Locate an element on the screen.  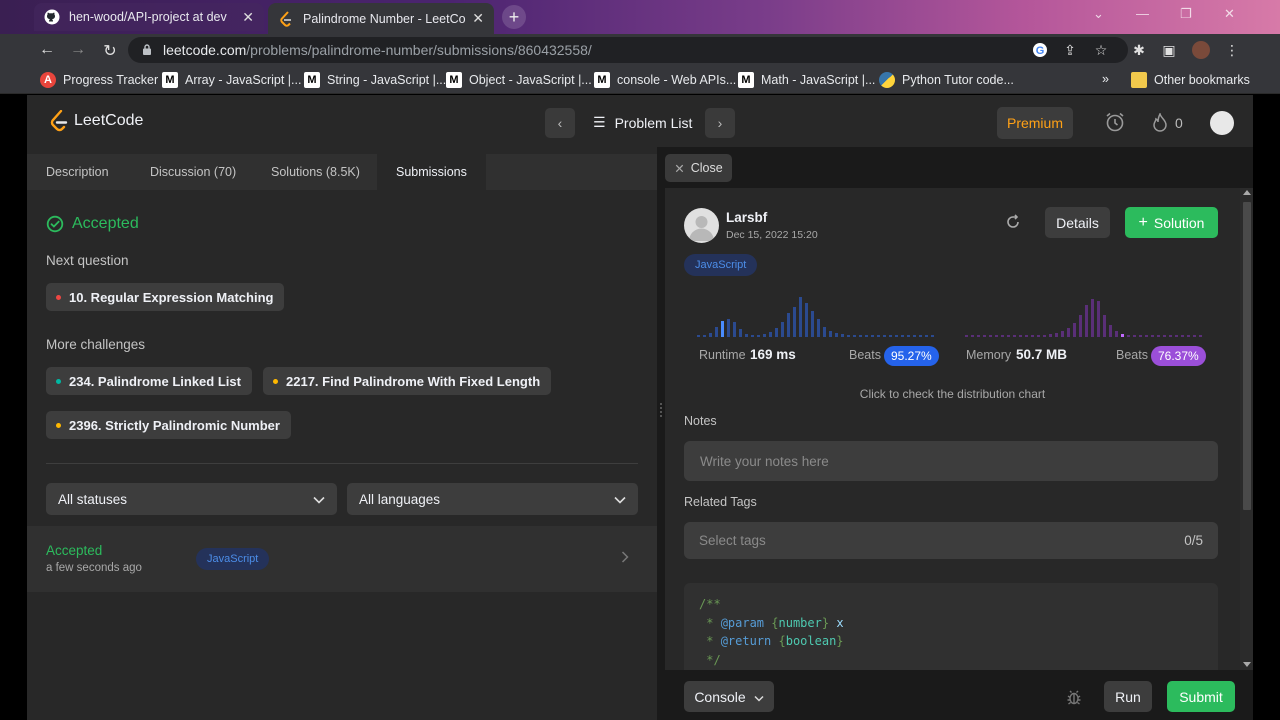
solution-button: + Solution is located at coordinates (1171, 222).